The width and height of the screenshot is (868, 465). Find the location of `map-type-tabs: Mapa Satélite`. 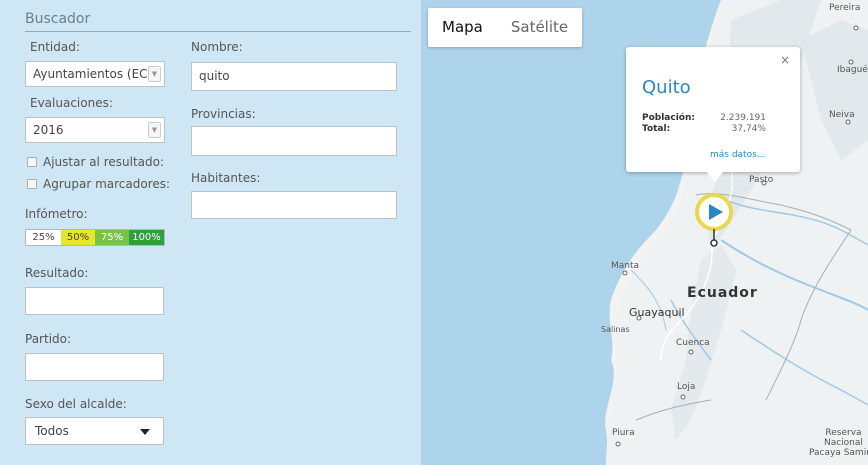

map-type-tabs: Mapa Satélite is located at coordinates (505, 27).